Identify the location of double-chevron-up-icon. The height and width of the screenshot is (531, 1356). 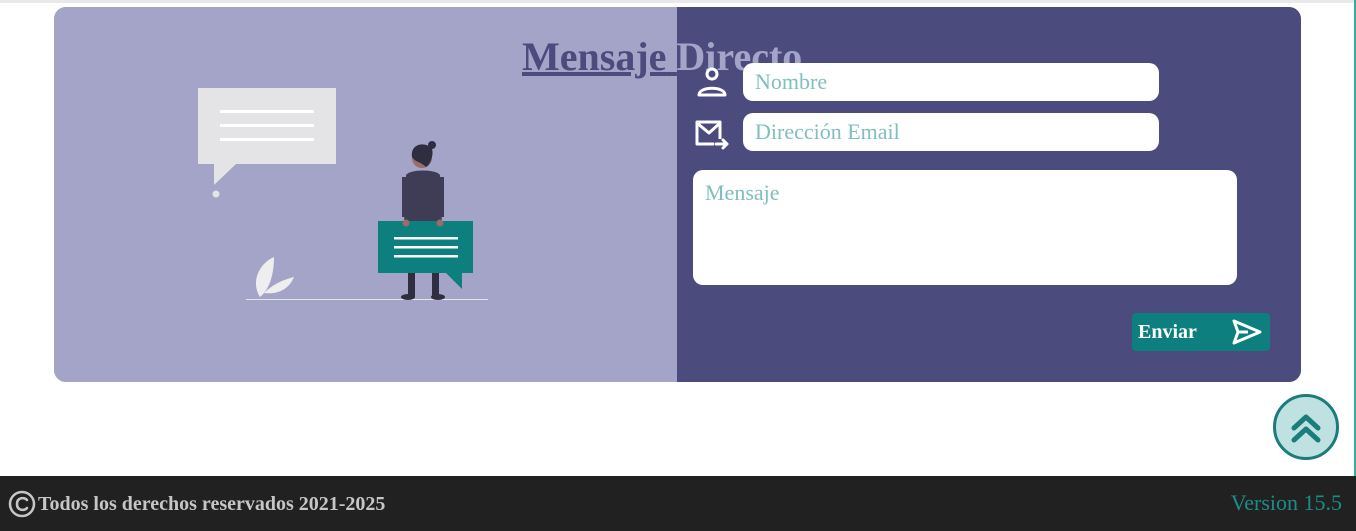
(1306, 428).